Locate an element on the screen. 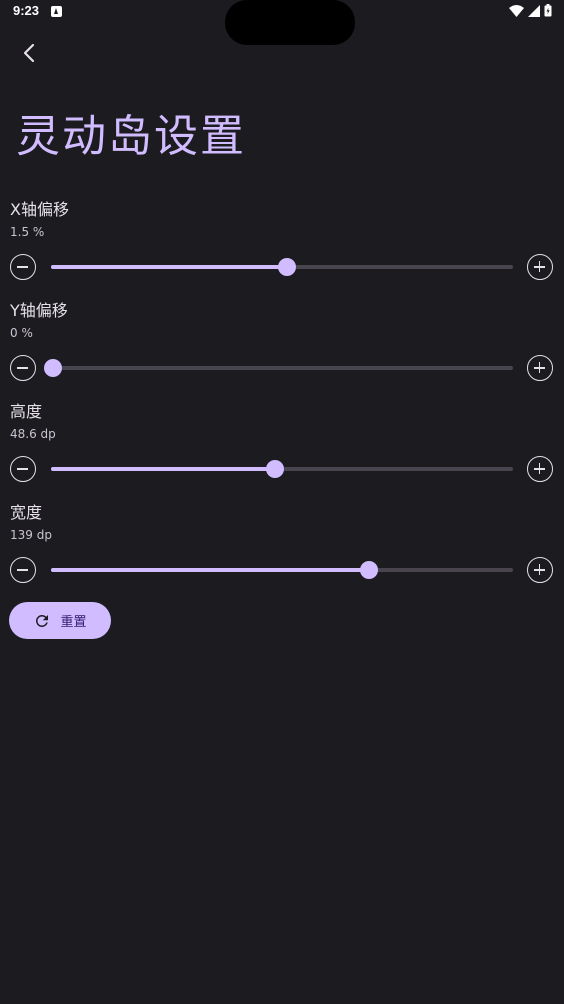  setting-value: 48.6 dp is located at coordinates (33, 434).